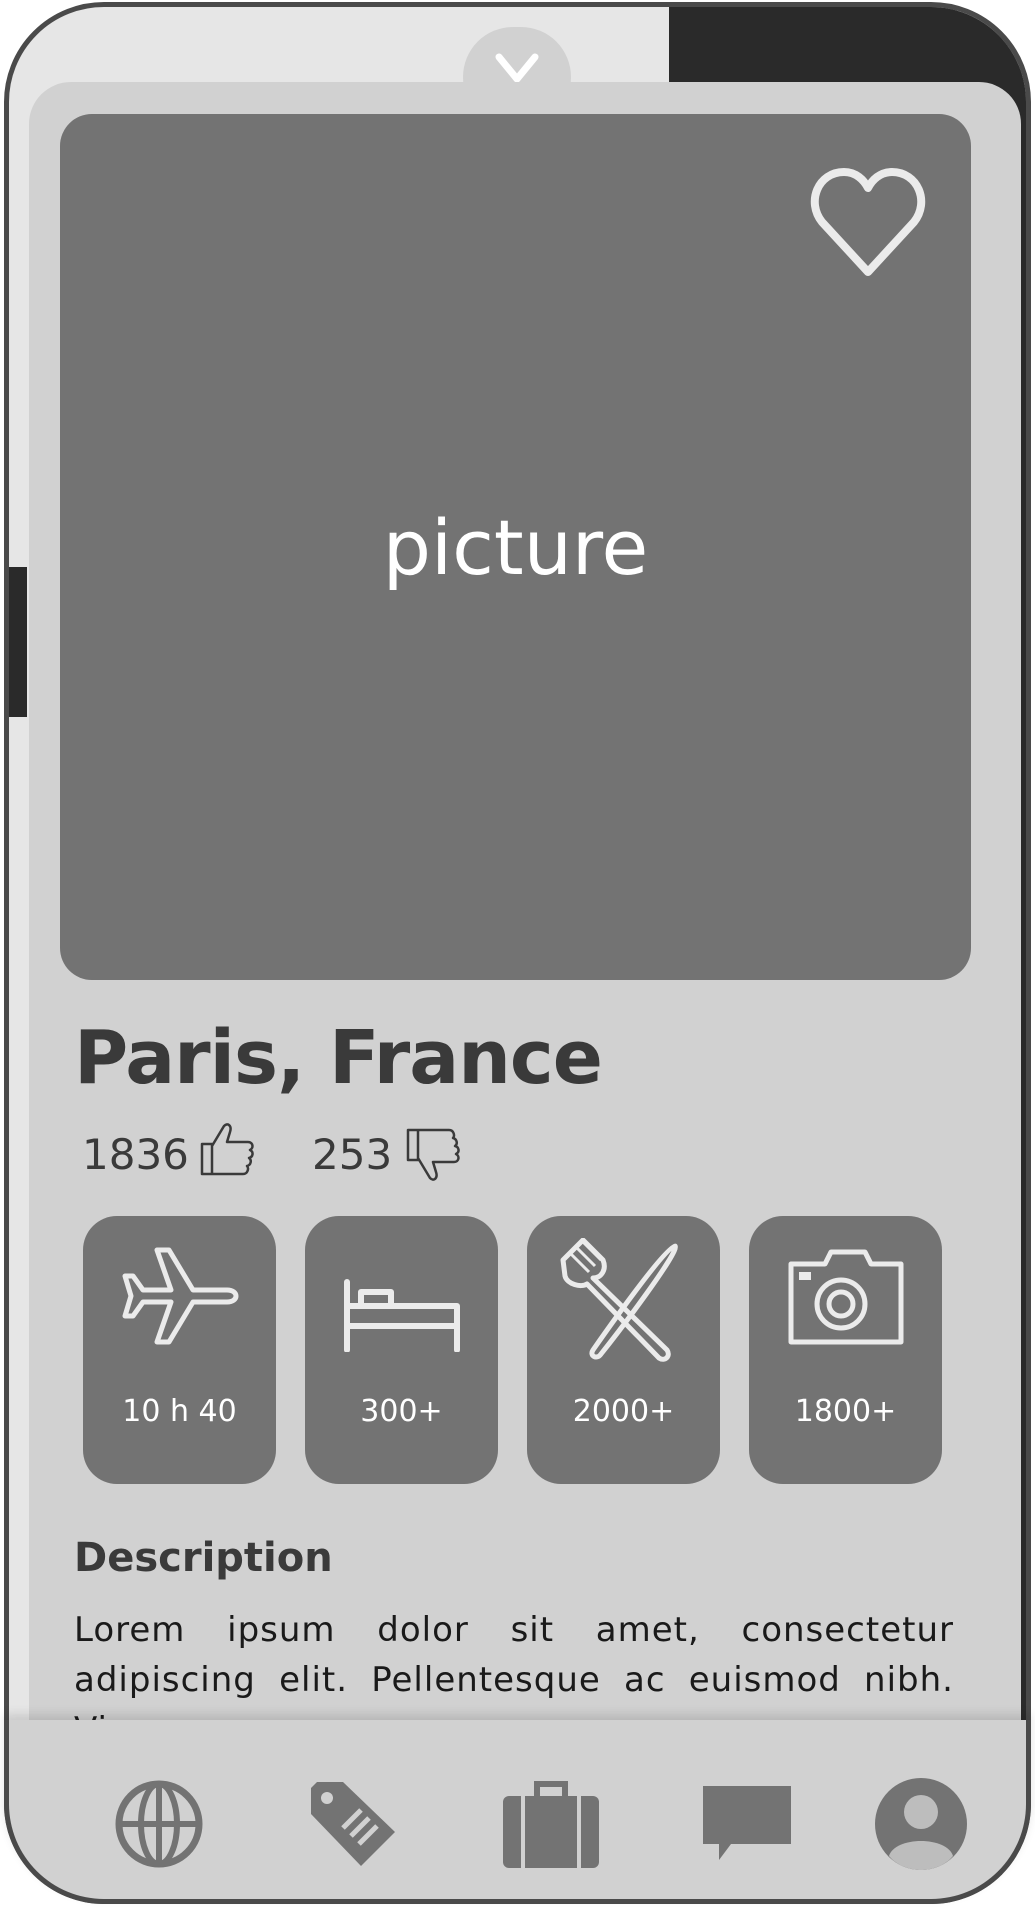 Image resolution: width=1035 pixels, height=1909 pixels. I want to click on camera-icon, so click(846, 1297).